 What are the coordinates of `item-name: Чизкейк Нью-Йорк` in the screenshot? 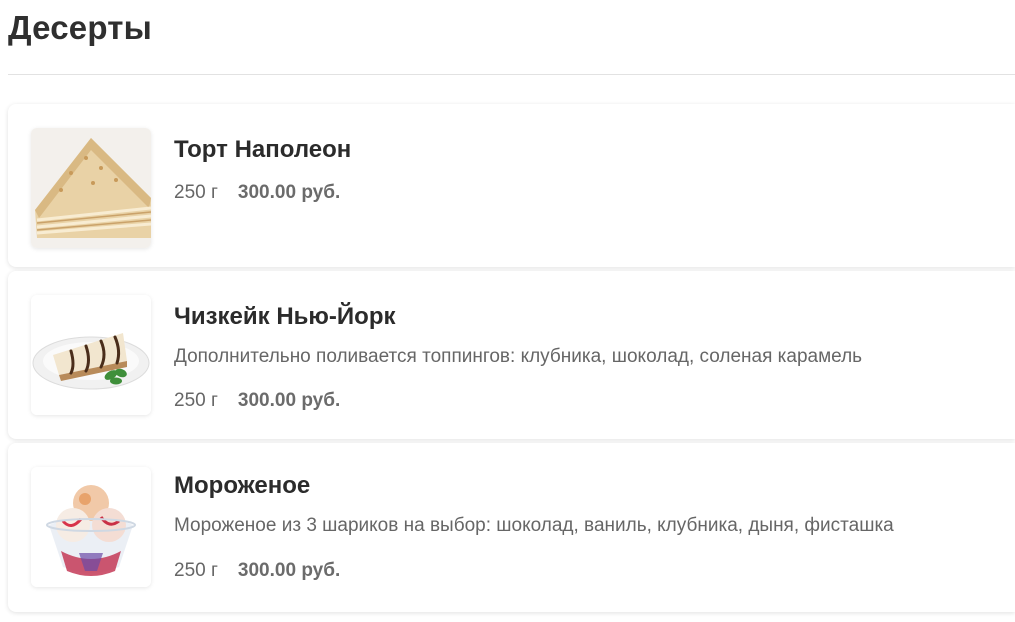 It's located at (285, 316).